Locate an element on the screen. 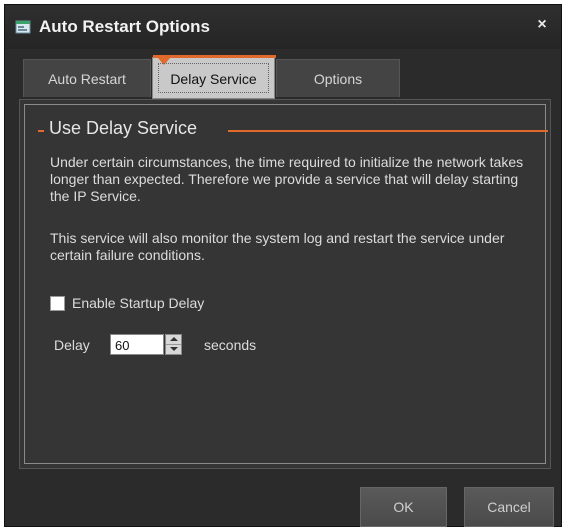 The image size is (568, 531). cancel-button: Cancel is located at coordinates (509, 507).